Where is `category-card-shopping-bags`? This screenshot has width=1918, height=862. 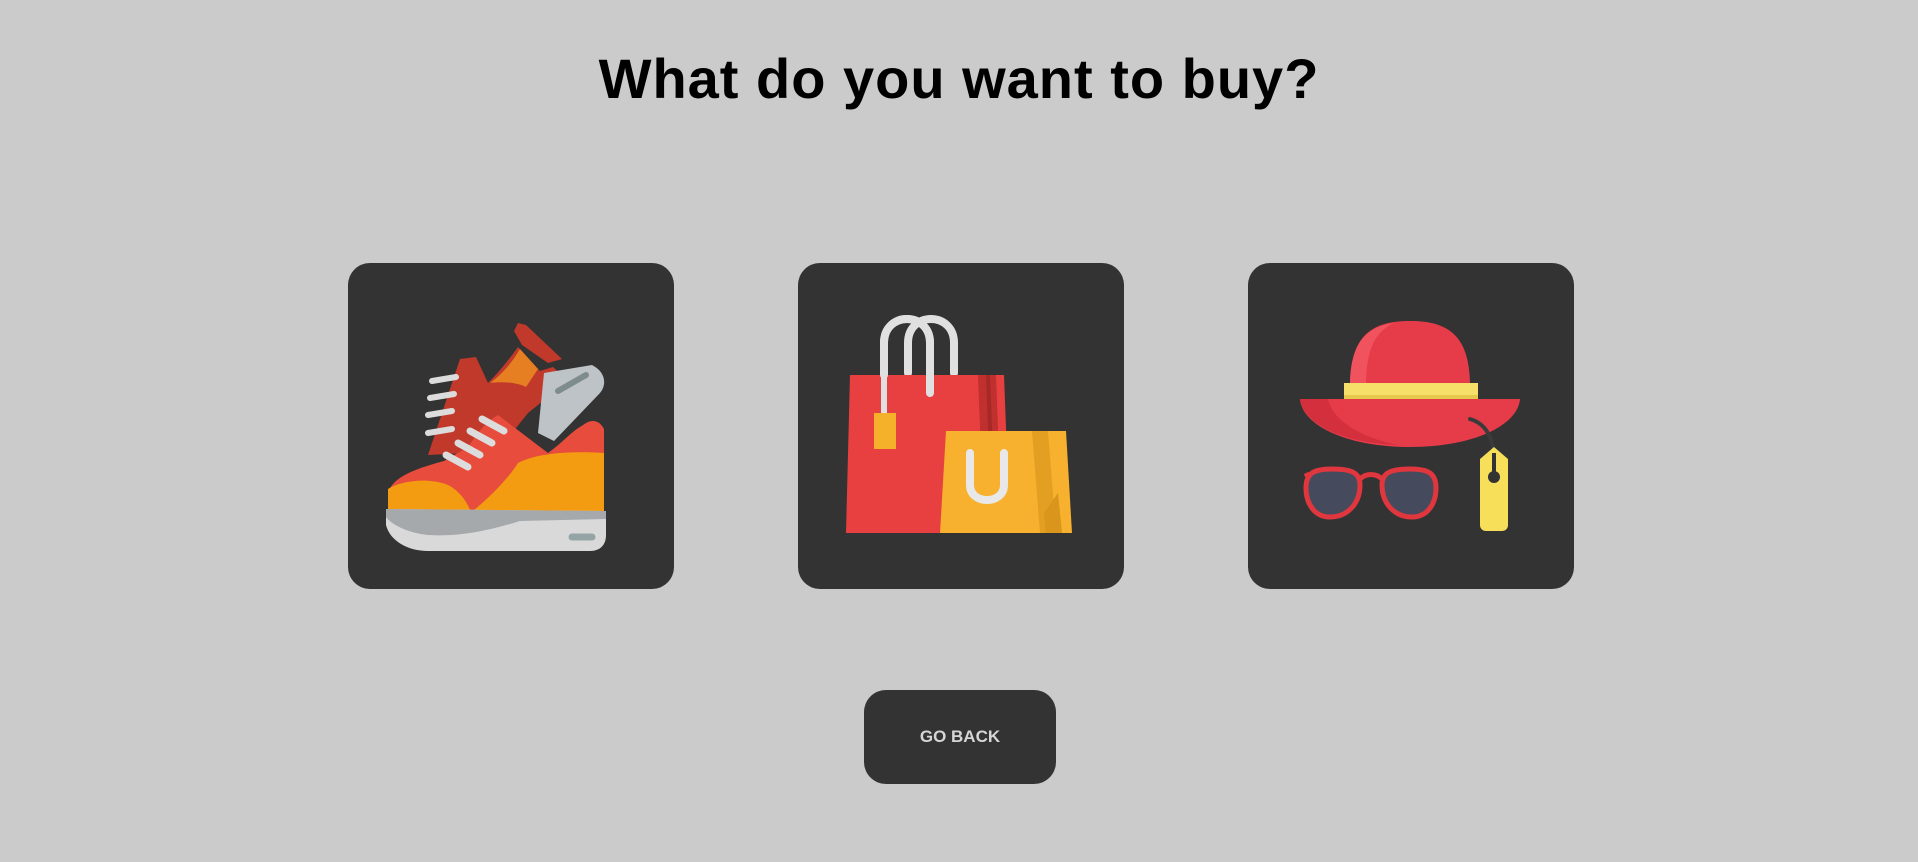 category-card-shopping-bags is located at coordinates (961, 426).